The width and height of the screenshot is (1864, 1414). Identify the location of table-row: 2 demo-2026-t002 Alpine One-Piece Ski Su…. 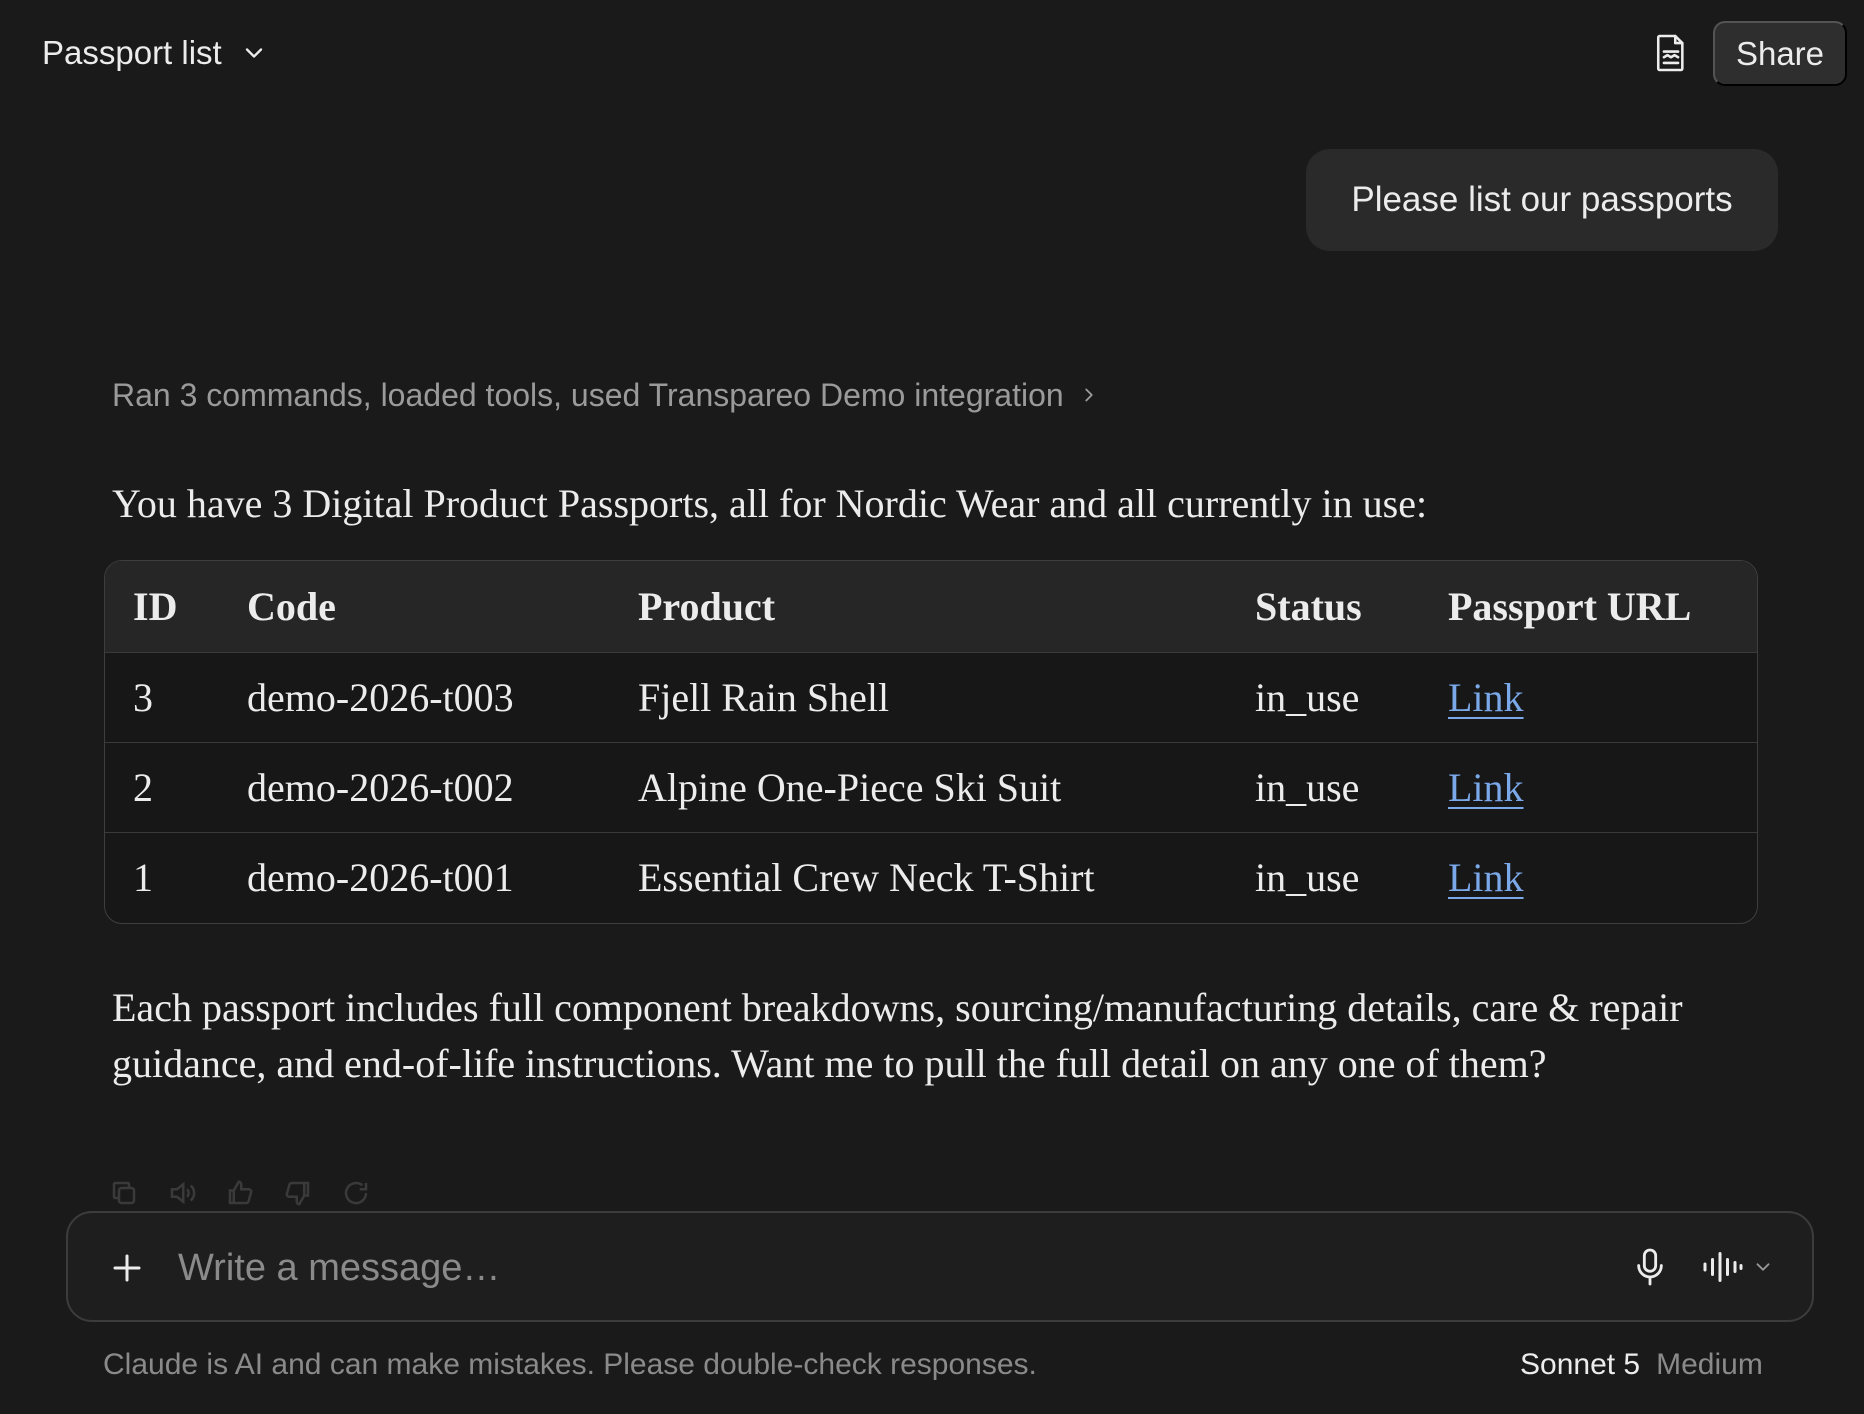
(931, 787).